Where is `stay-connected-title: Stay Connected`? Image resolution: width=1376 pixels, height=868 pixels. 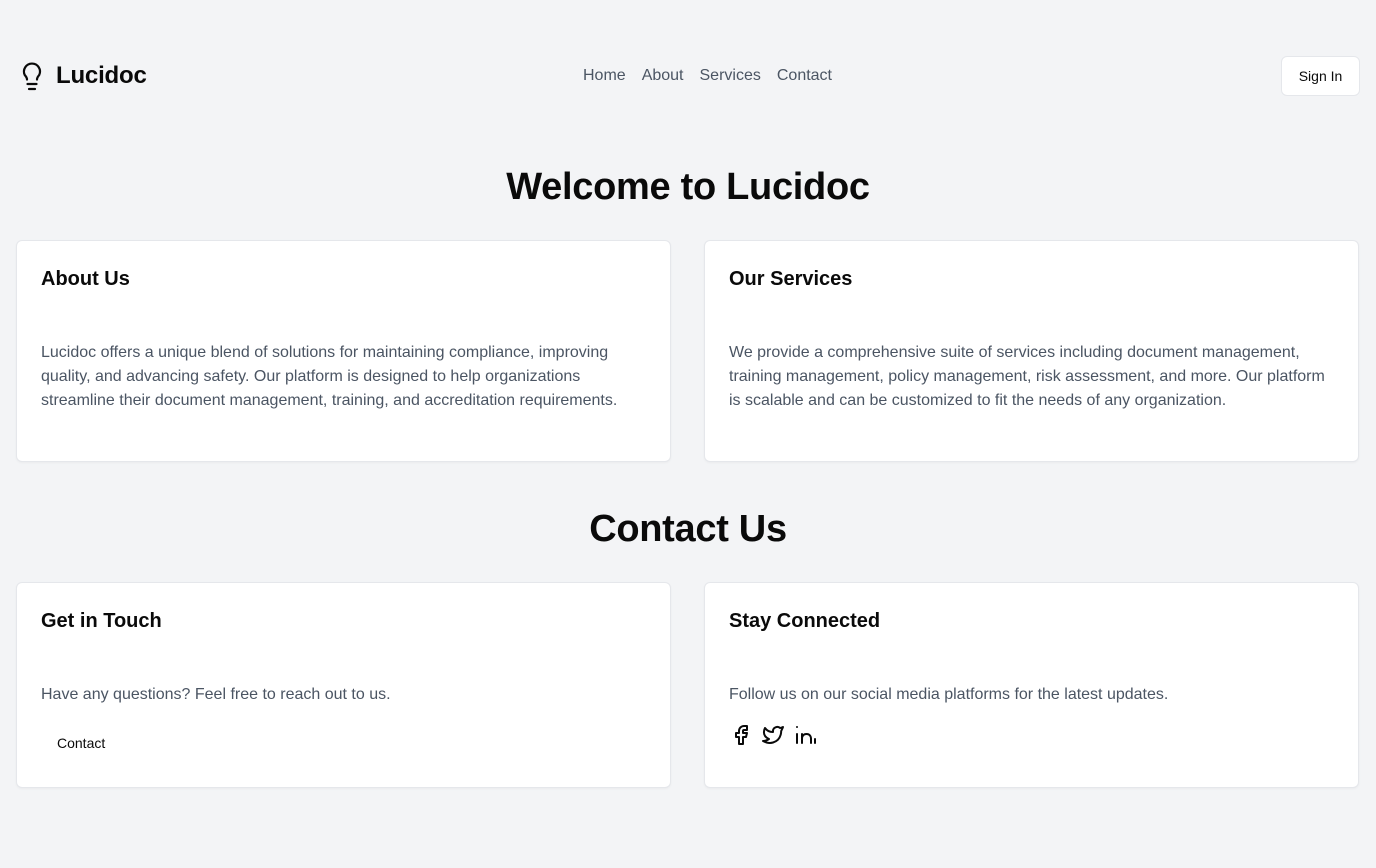
stay-connected-title: Stay Connected is located at coordinates (805, 621).